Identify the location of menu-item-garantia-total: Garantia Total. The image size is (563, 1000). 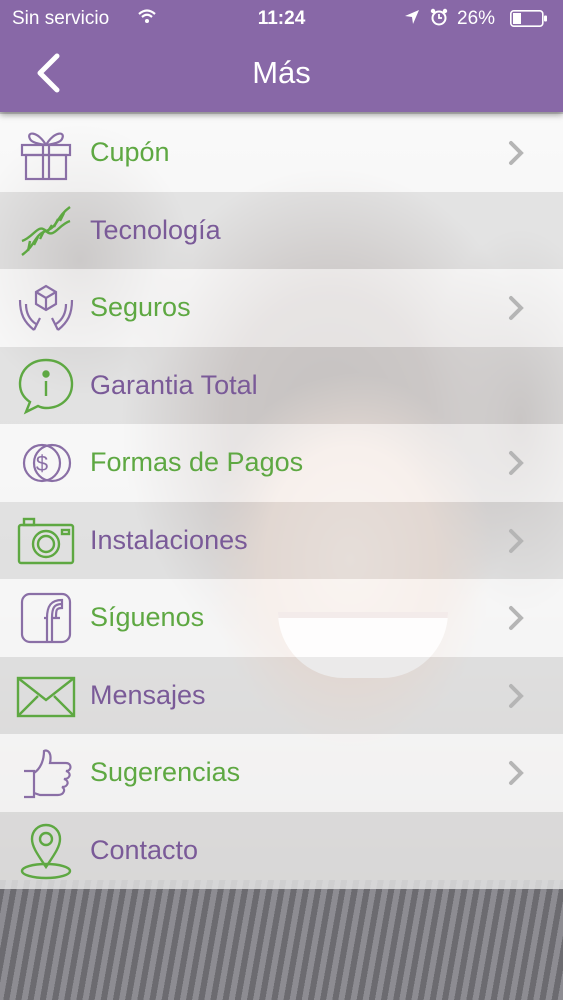
(281, 385).